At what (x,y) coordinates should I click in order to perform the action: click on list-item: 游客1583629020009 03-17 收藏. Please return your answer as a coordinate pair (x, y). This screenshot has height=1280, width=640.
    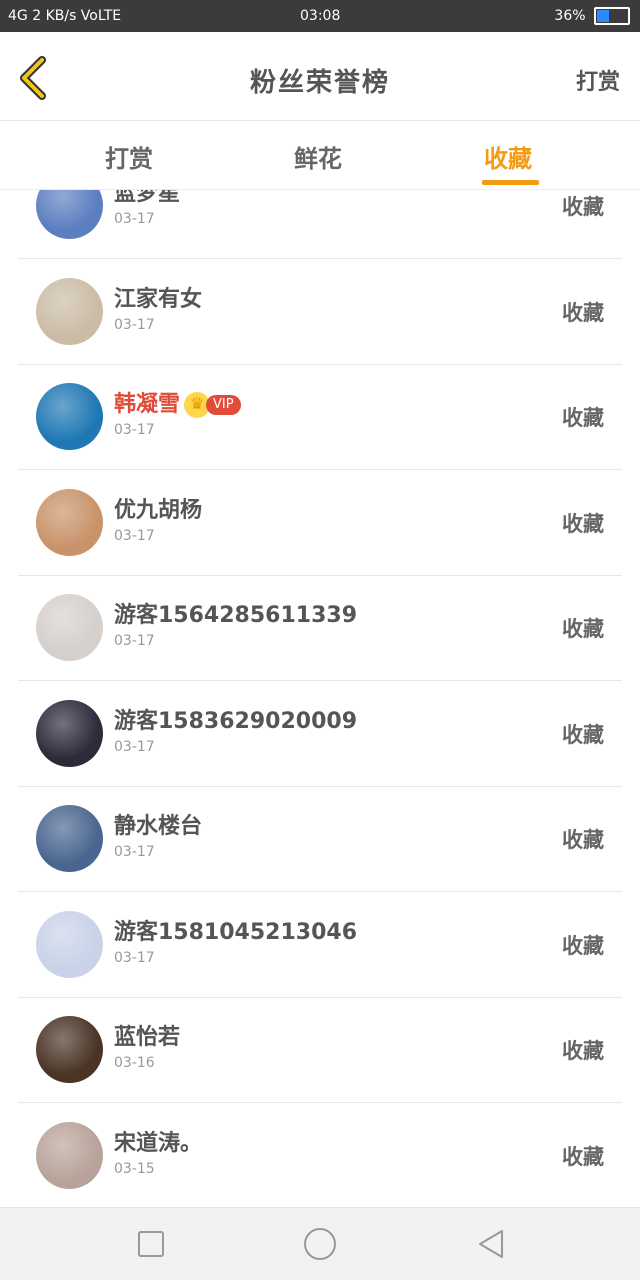
    Looking at the image, I should click on (320, 734).